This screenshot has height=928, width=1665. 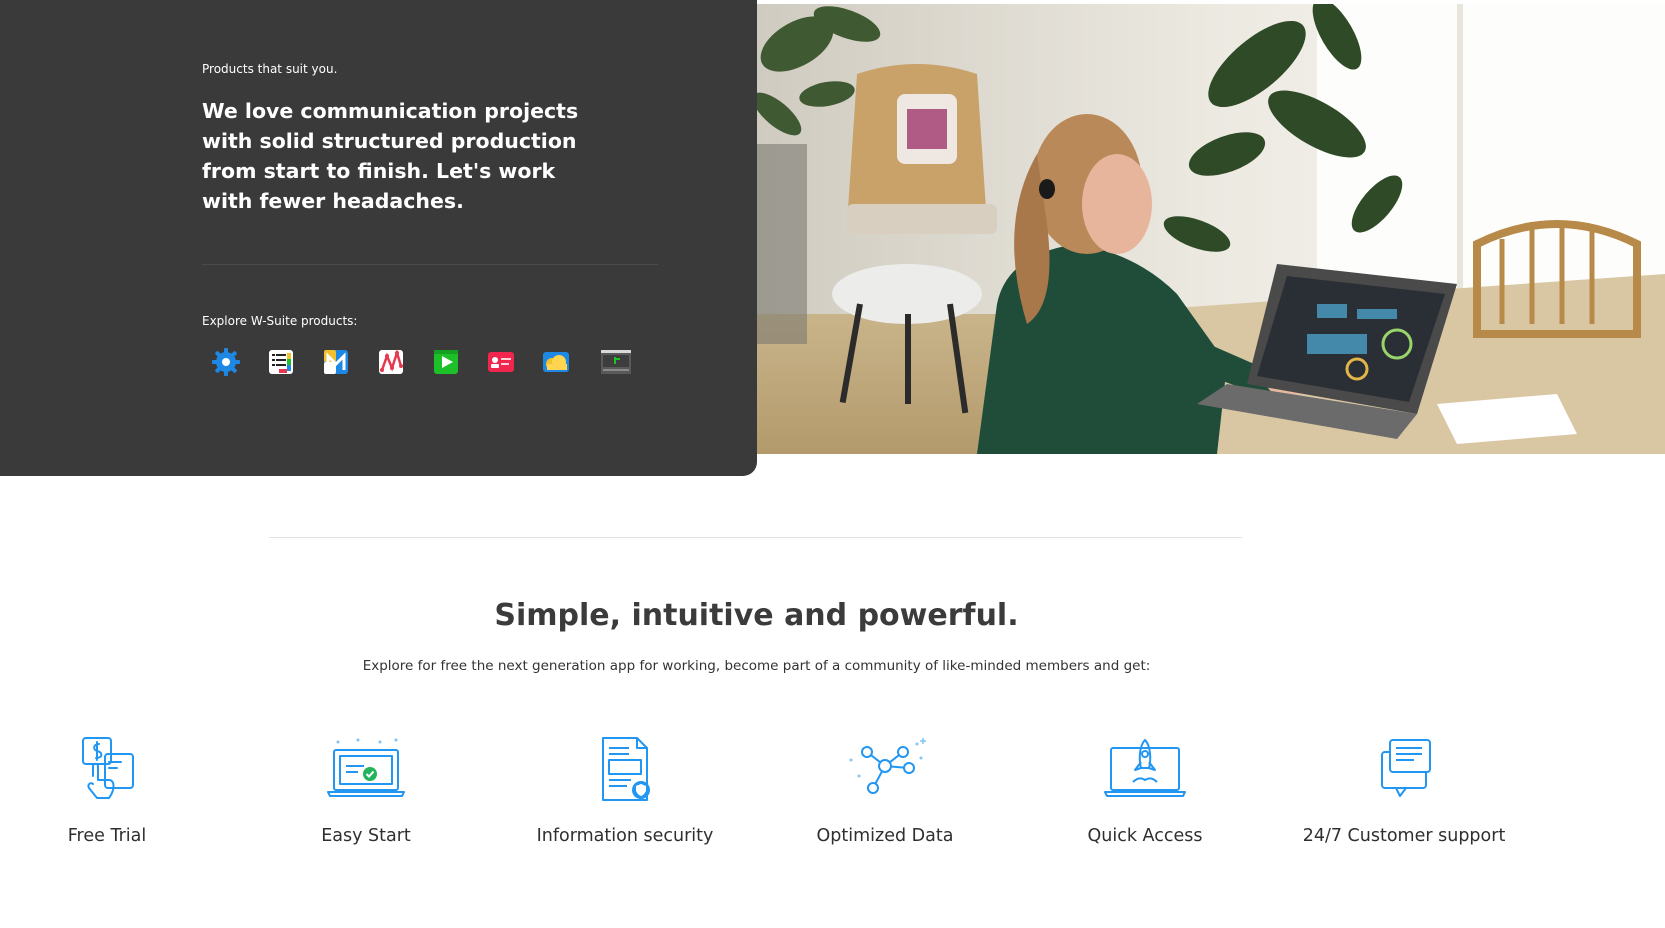 What do you see at coordinates (885, 806) in the screenshot?
I see `feature-optimized-data: Optimized Data` at bounding box center [885, 806].